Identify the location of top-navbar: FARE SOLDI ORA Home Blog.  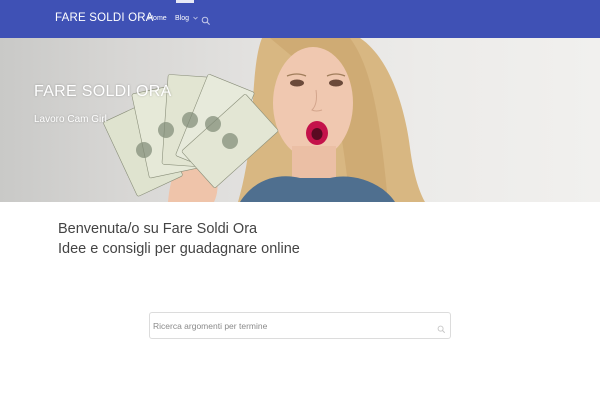
(300, 19).